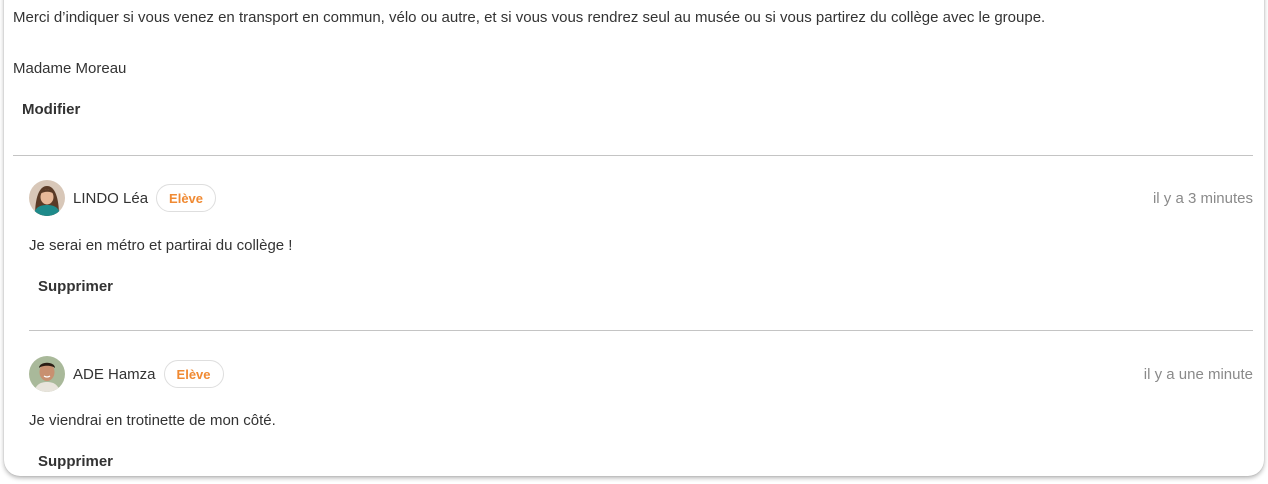  I want to click on avatar-girl-icon, so click(47, 198).